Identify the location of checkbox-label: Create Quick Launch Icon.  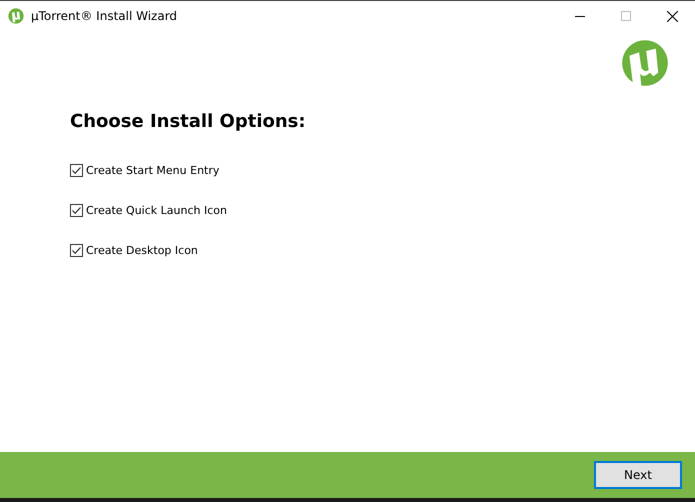
(156, 210).